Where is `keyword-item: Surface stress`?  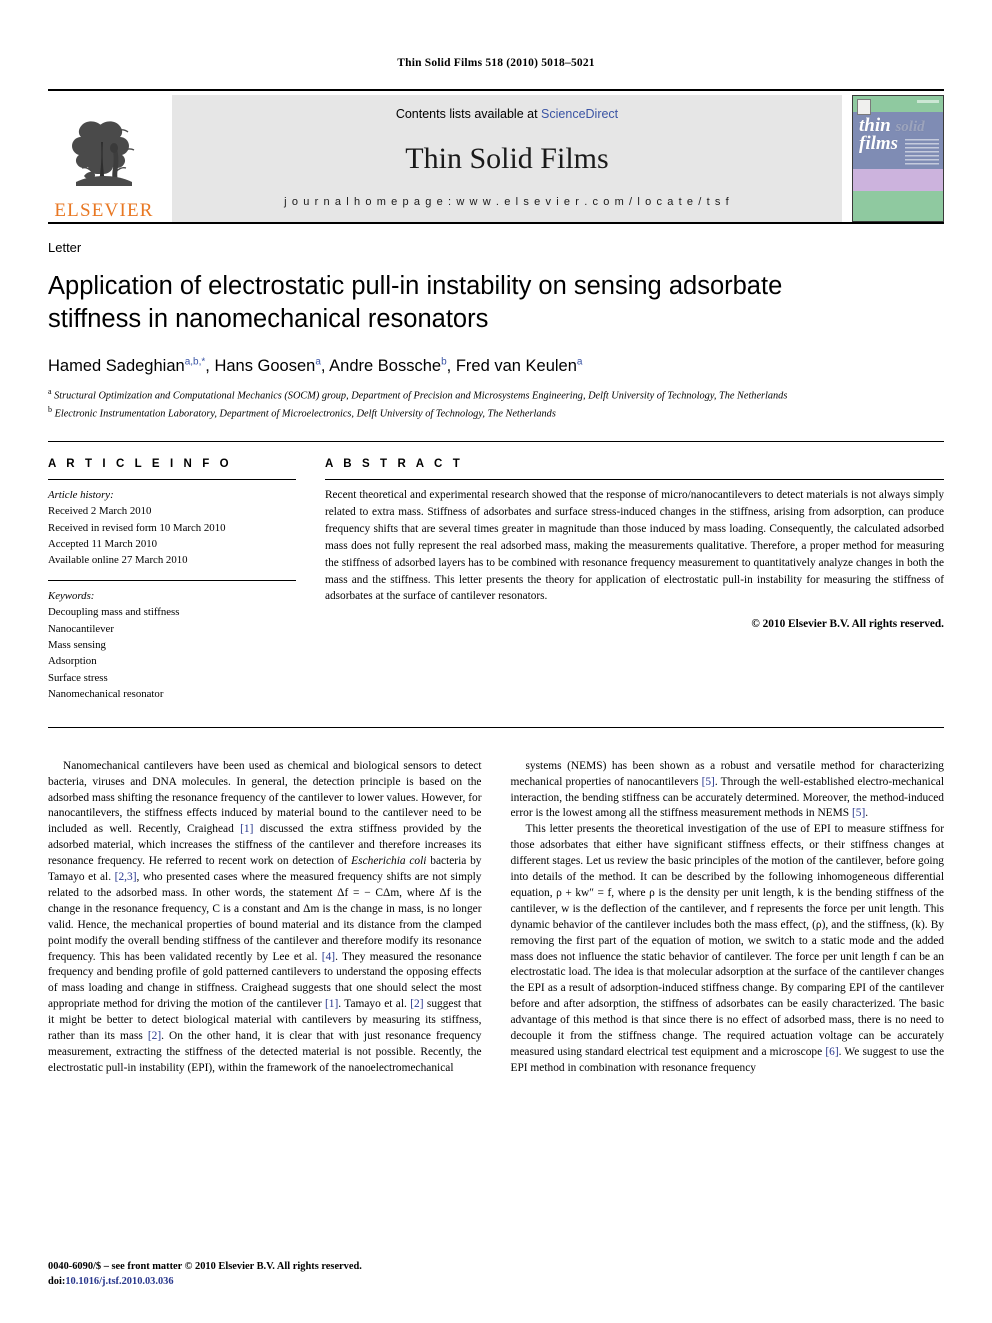 keyword-item: Surface stress is located at coordinates (78, 677).